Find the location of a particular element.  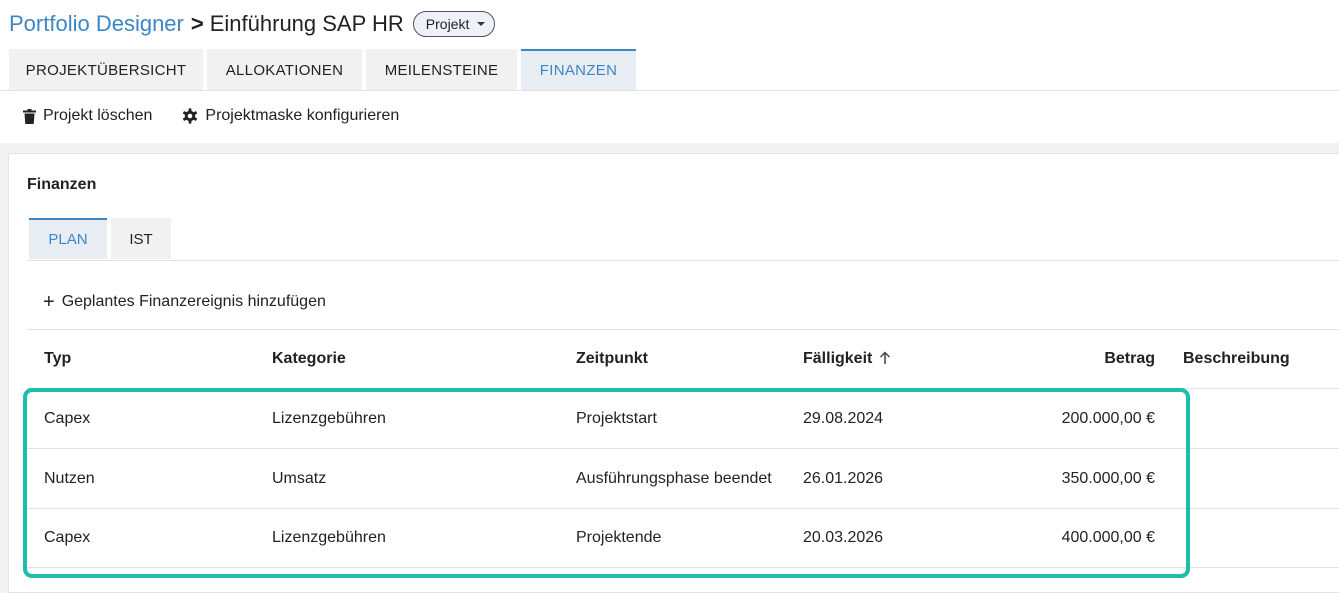

finance-subtabs: PLAN IST is located at coordinates (102, 238).